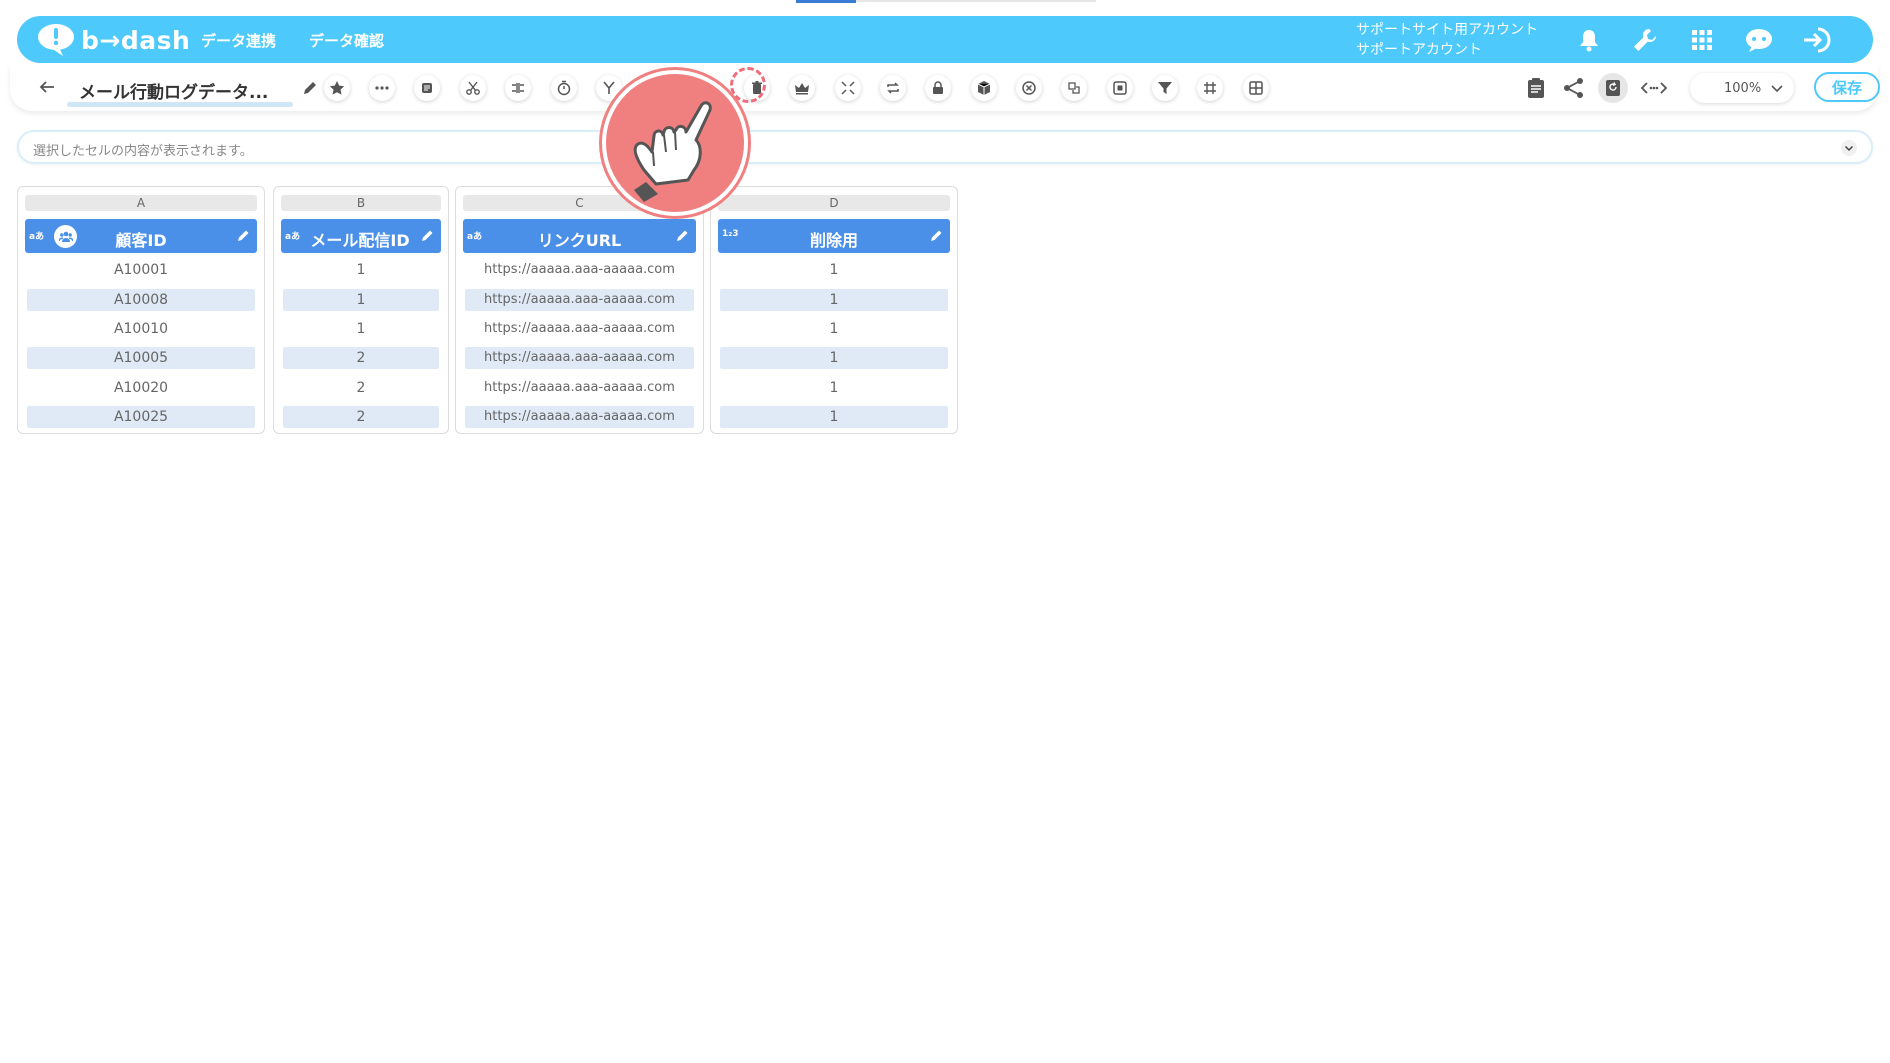 Image resolution: width=1890 pixels, height=1063 pixels. I want to click on column-title: 削除用, so click(833, 240).